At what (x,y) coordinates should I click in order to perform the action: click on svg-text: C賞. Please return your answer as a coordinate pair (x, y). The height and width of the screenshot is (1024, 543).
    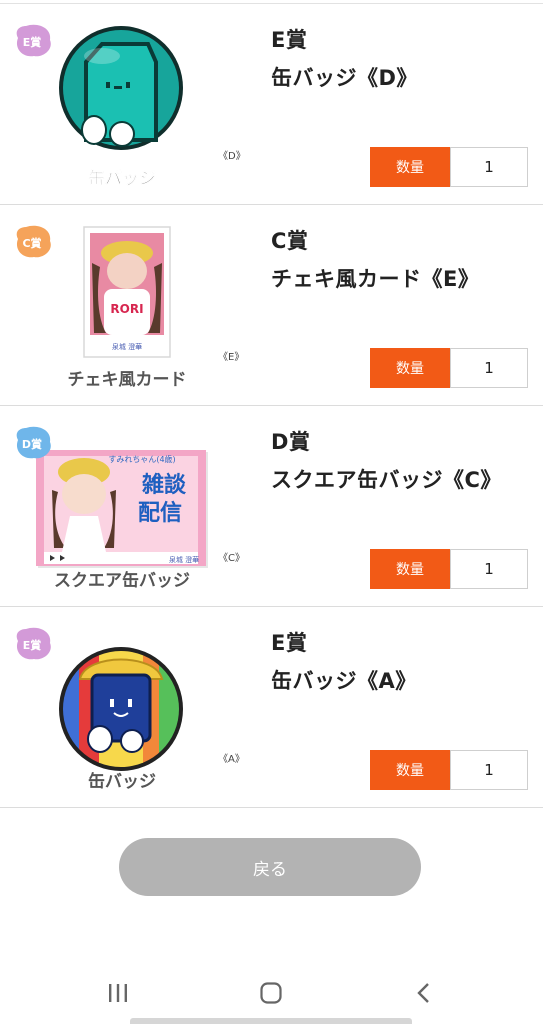
    Looking at the image, I should click on (31, 243).